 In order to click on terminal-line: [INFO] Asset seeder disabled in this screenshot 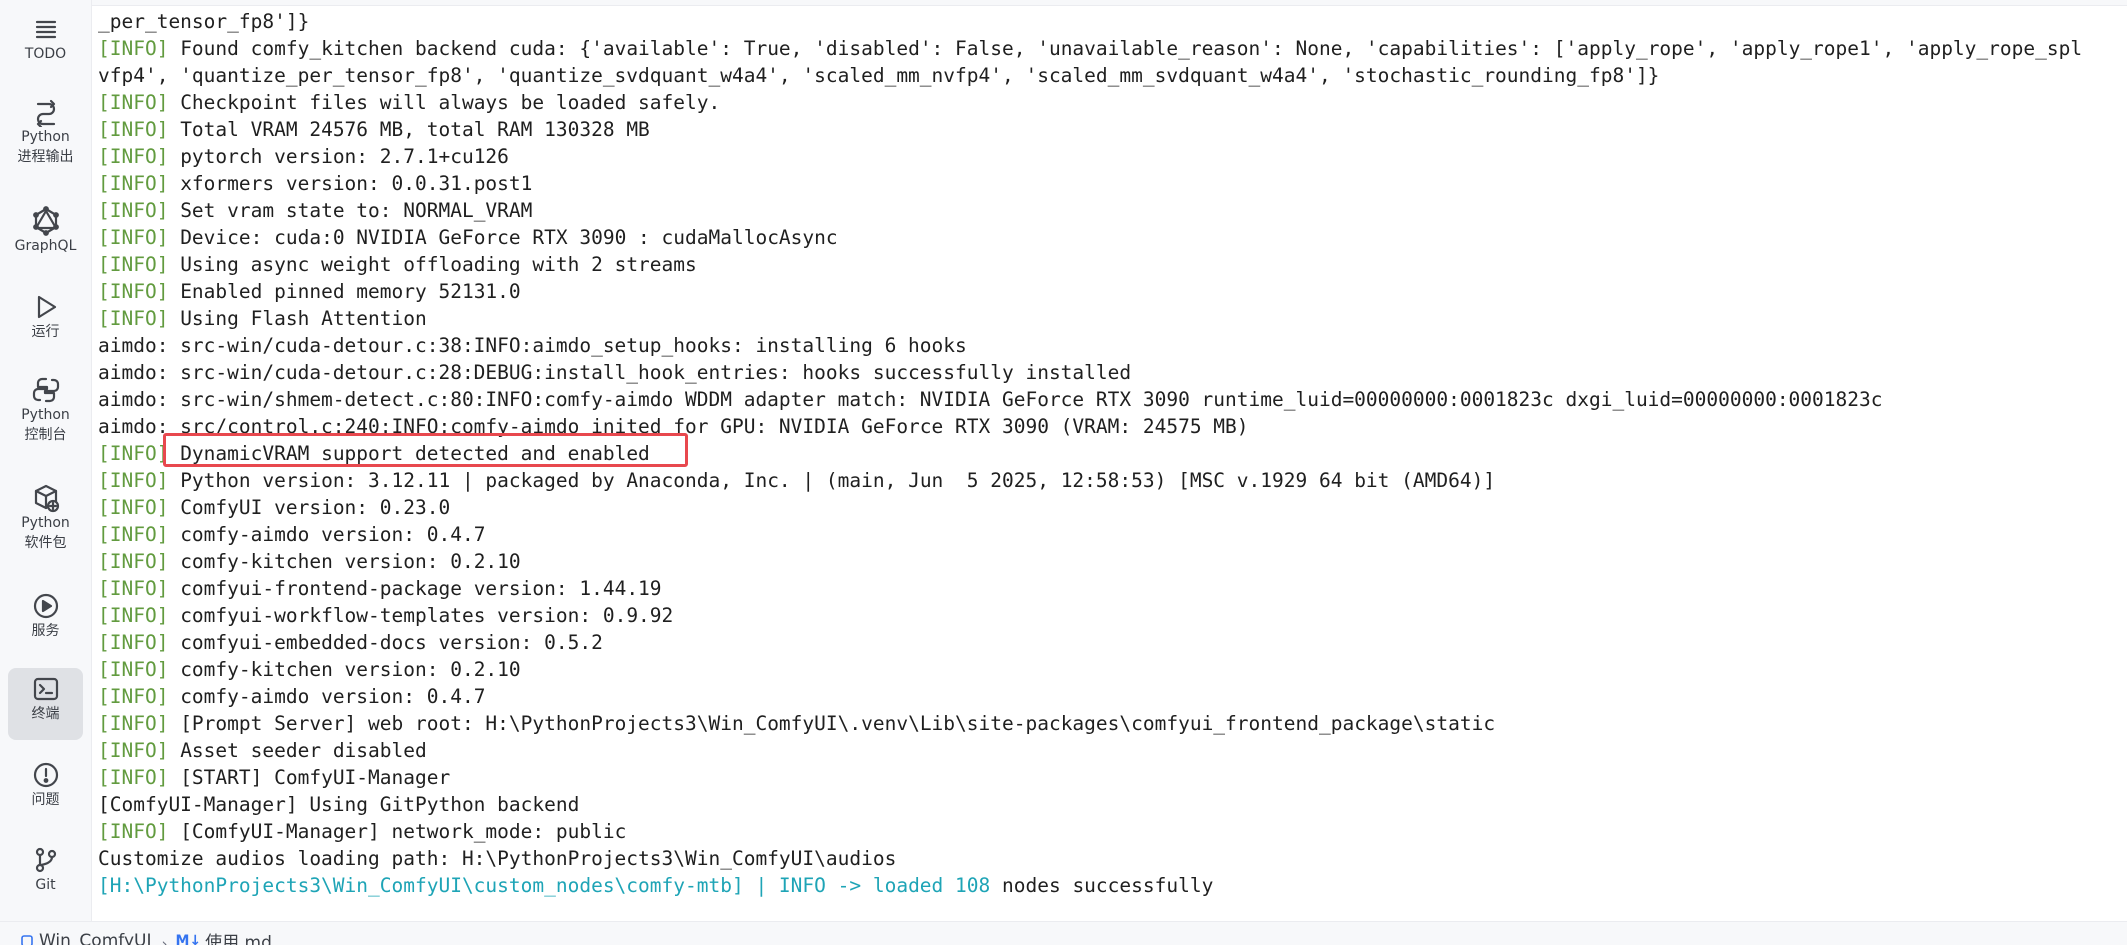, I will do `click(1090, 750)`.